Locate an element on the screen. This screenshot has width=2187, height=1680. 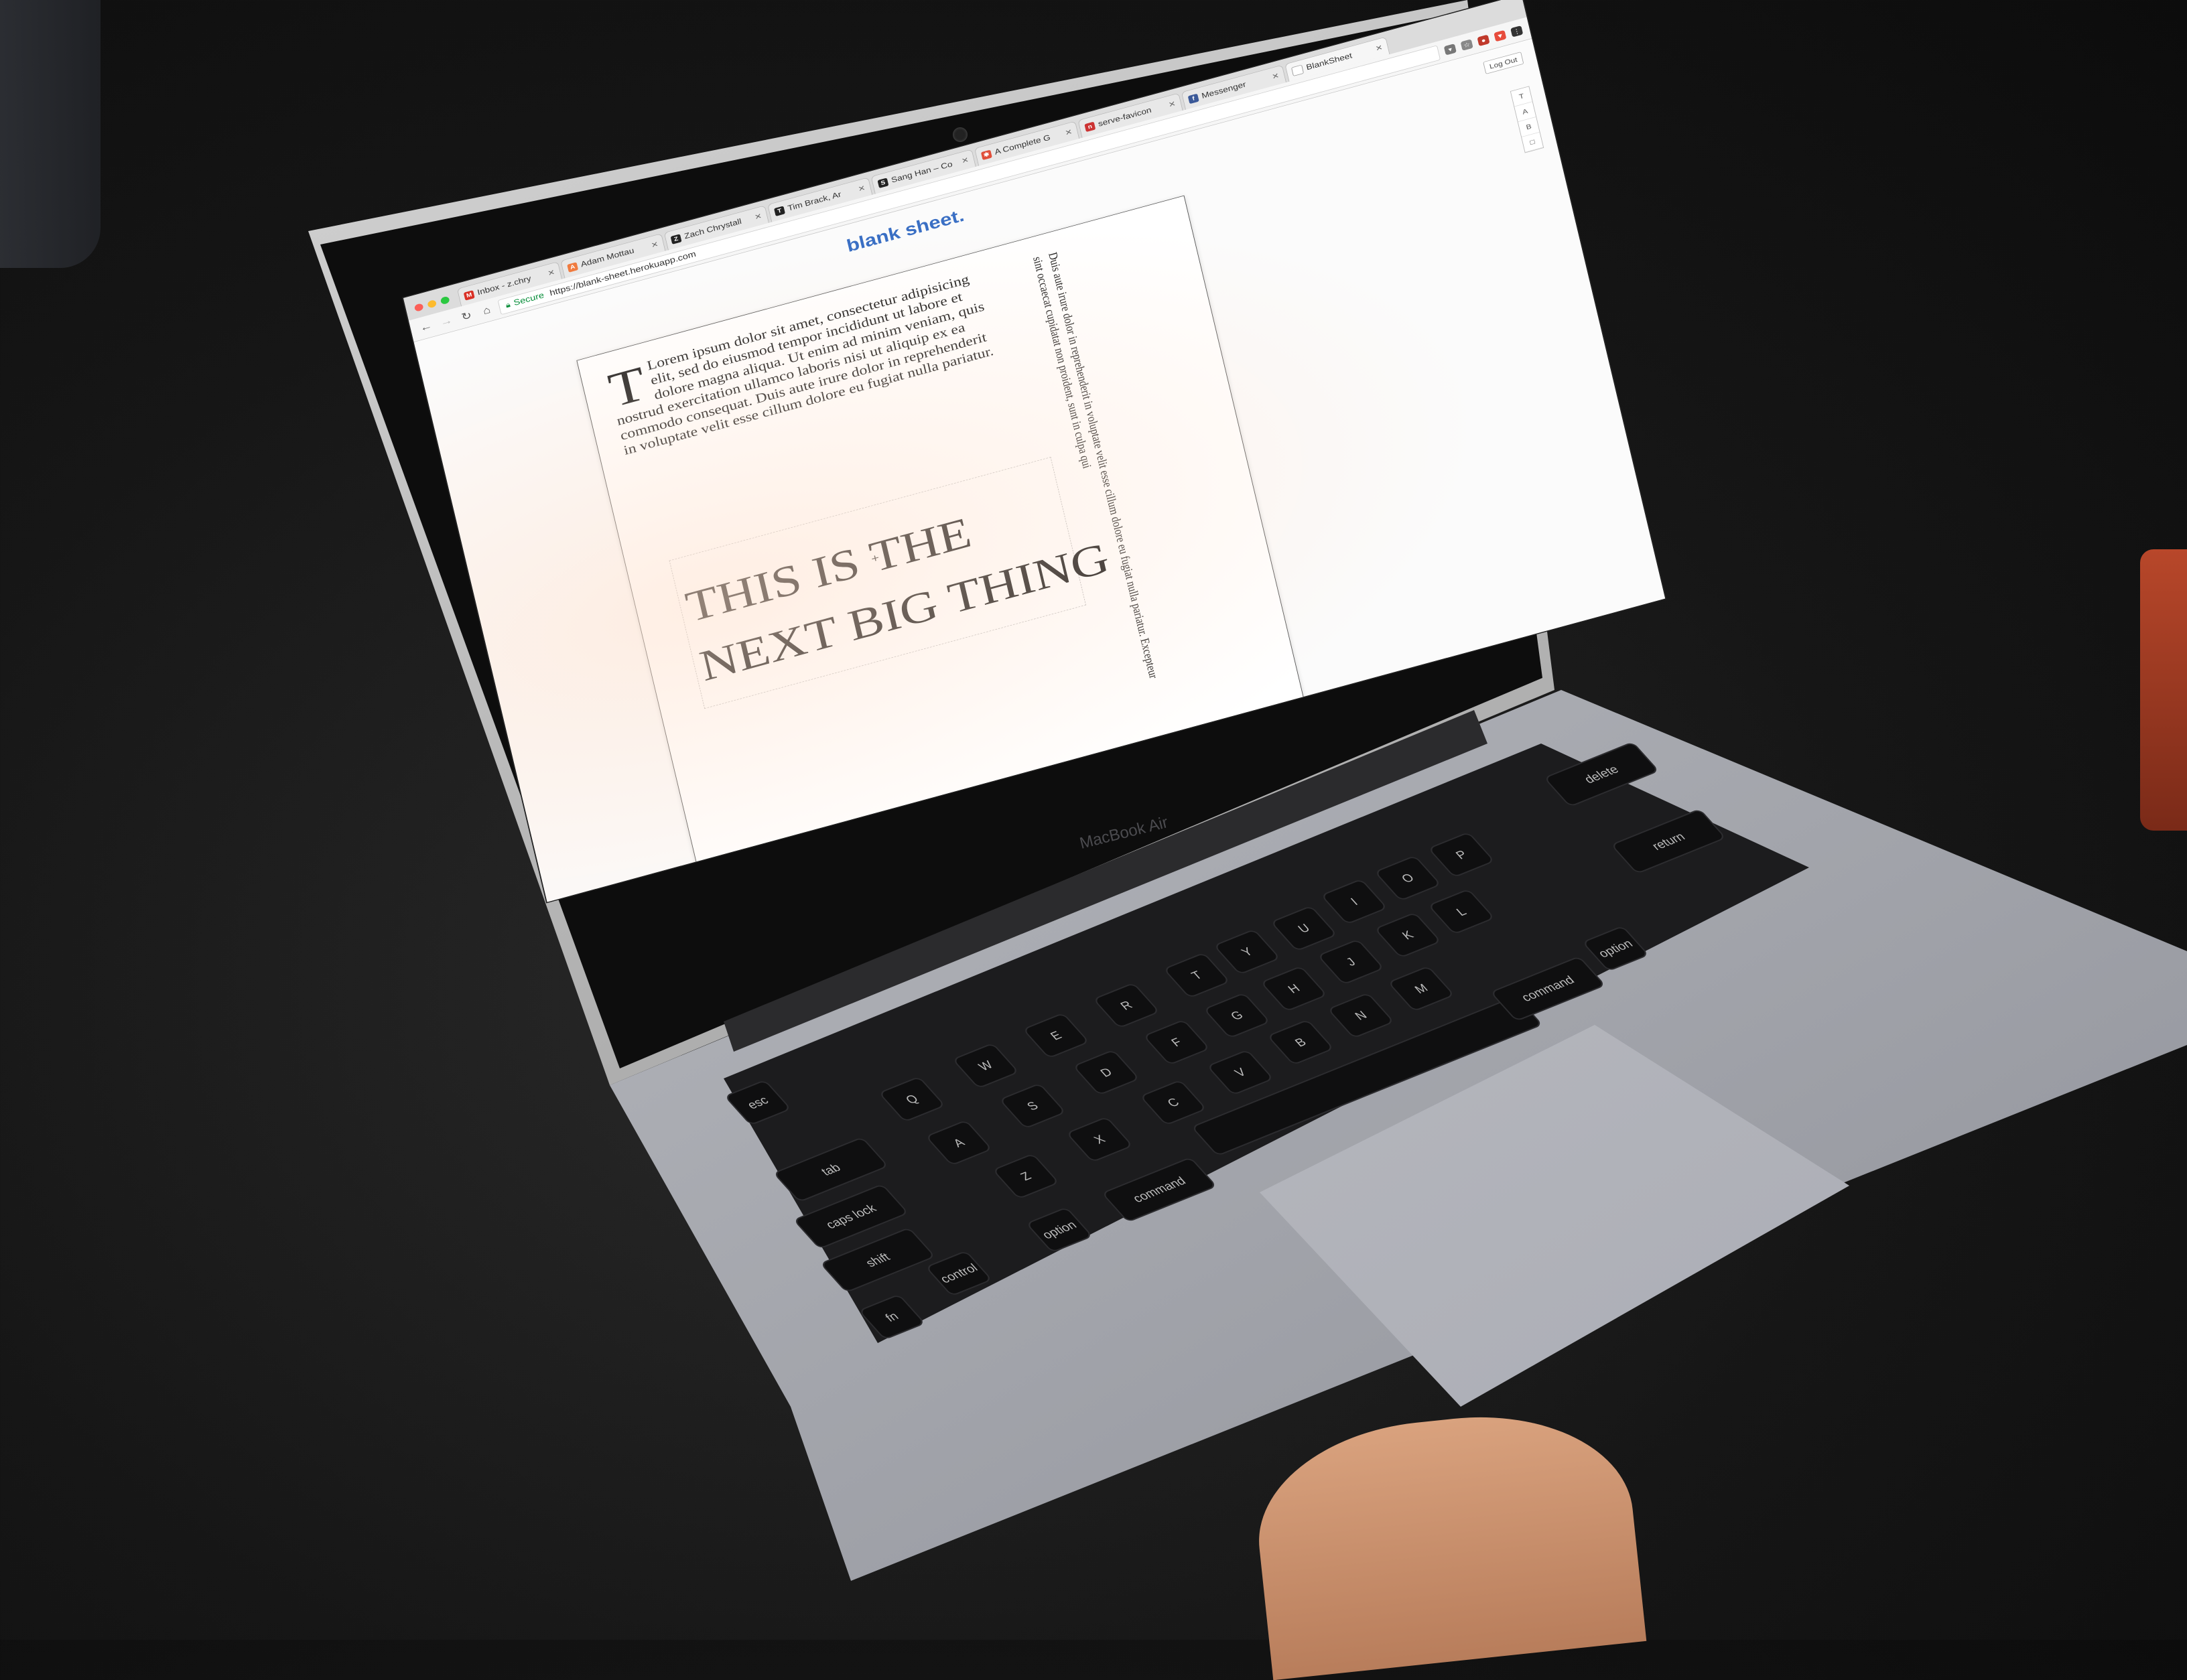
minimize-window-icon is located at coordinates (432, 304).